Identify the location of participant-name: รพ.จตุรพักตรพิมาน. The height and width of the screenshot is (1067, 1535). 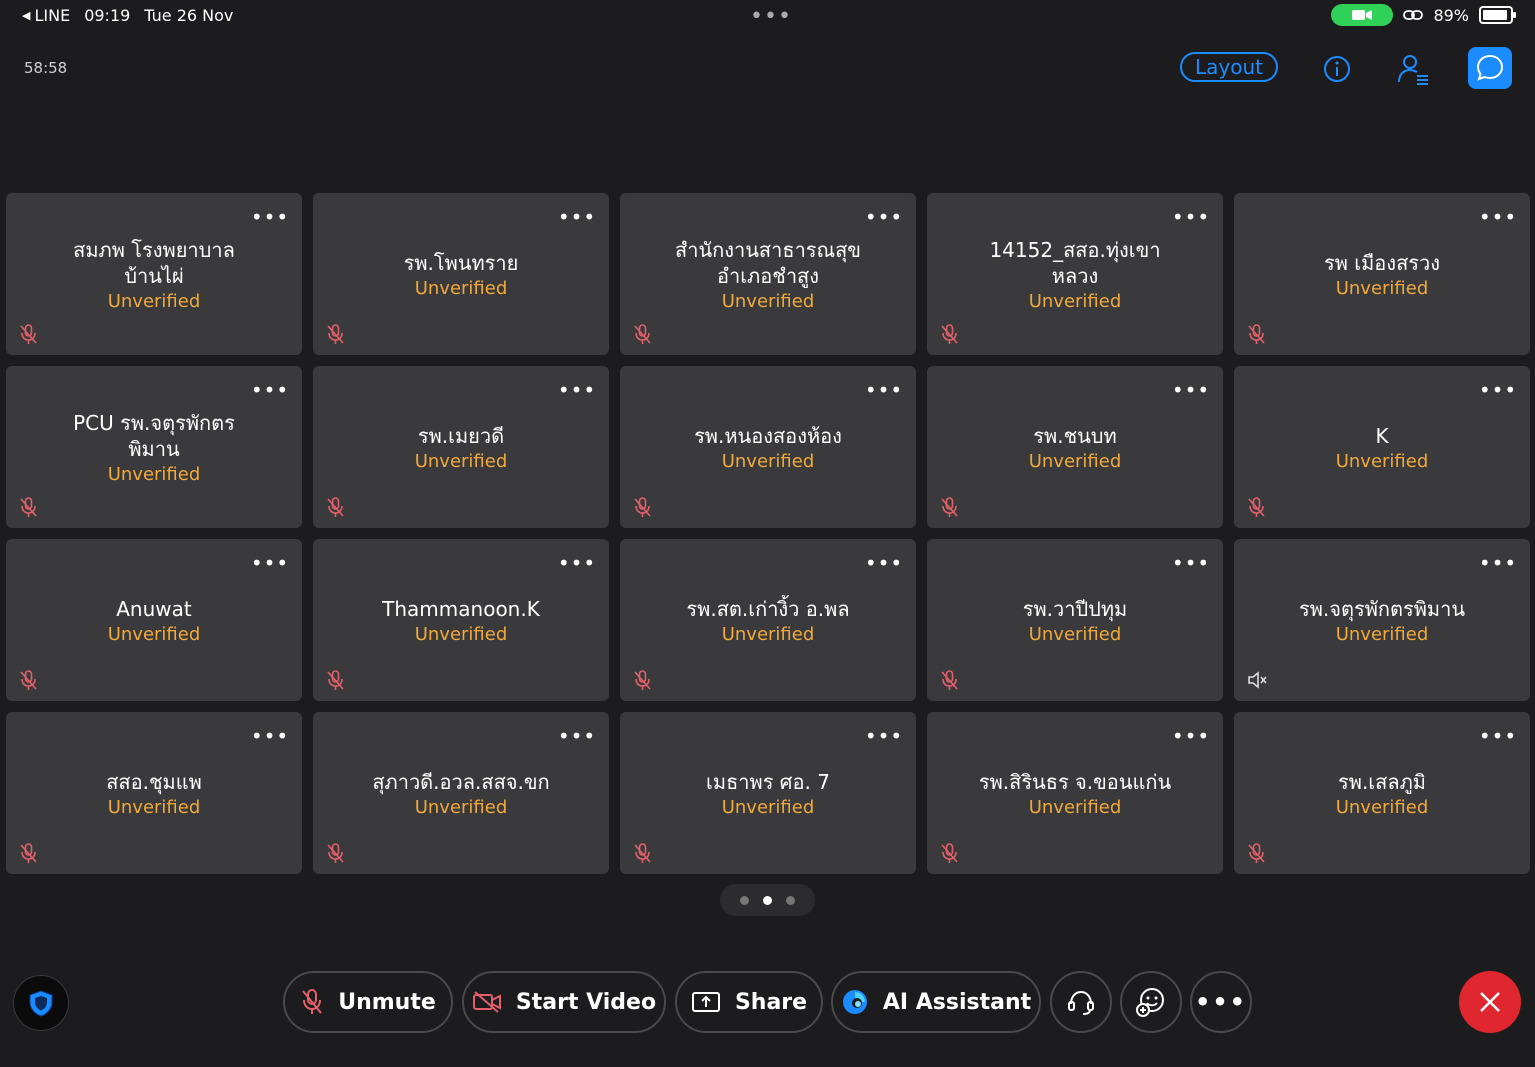
(1382, 608).